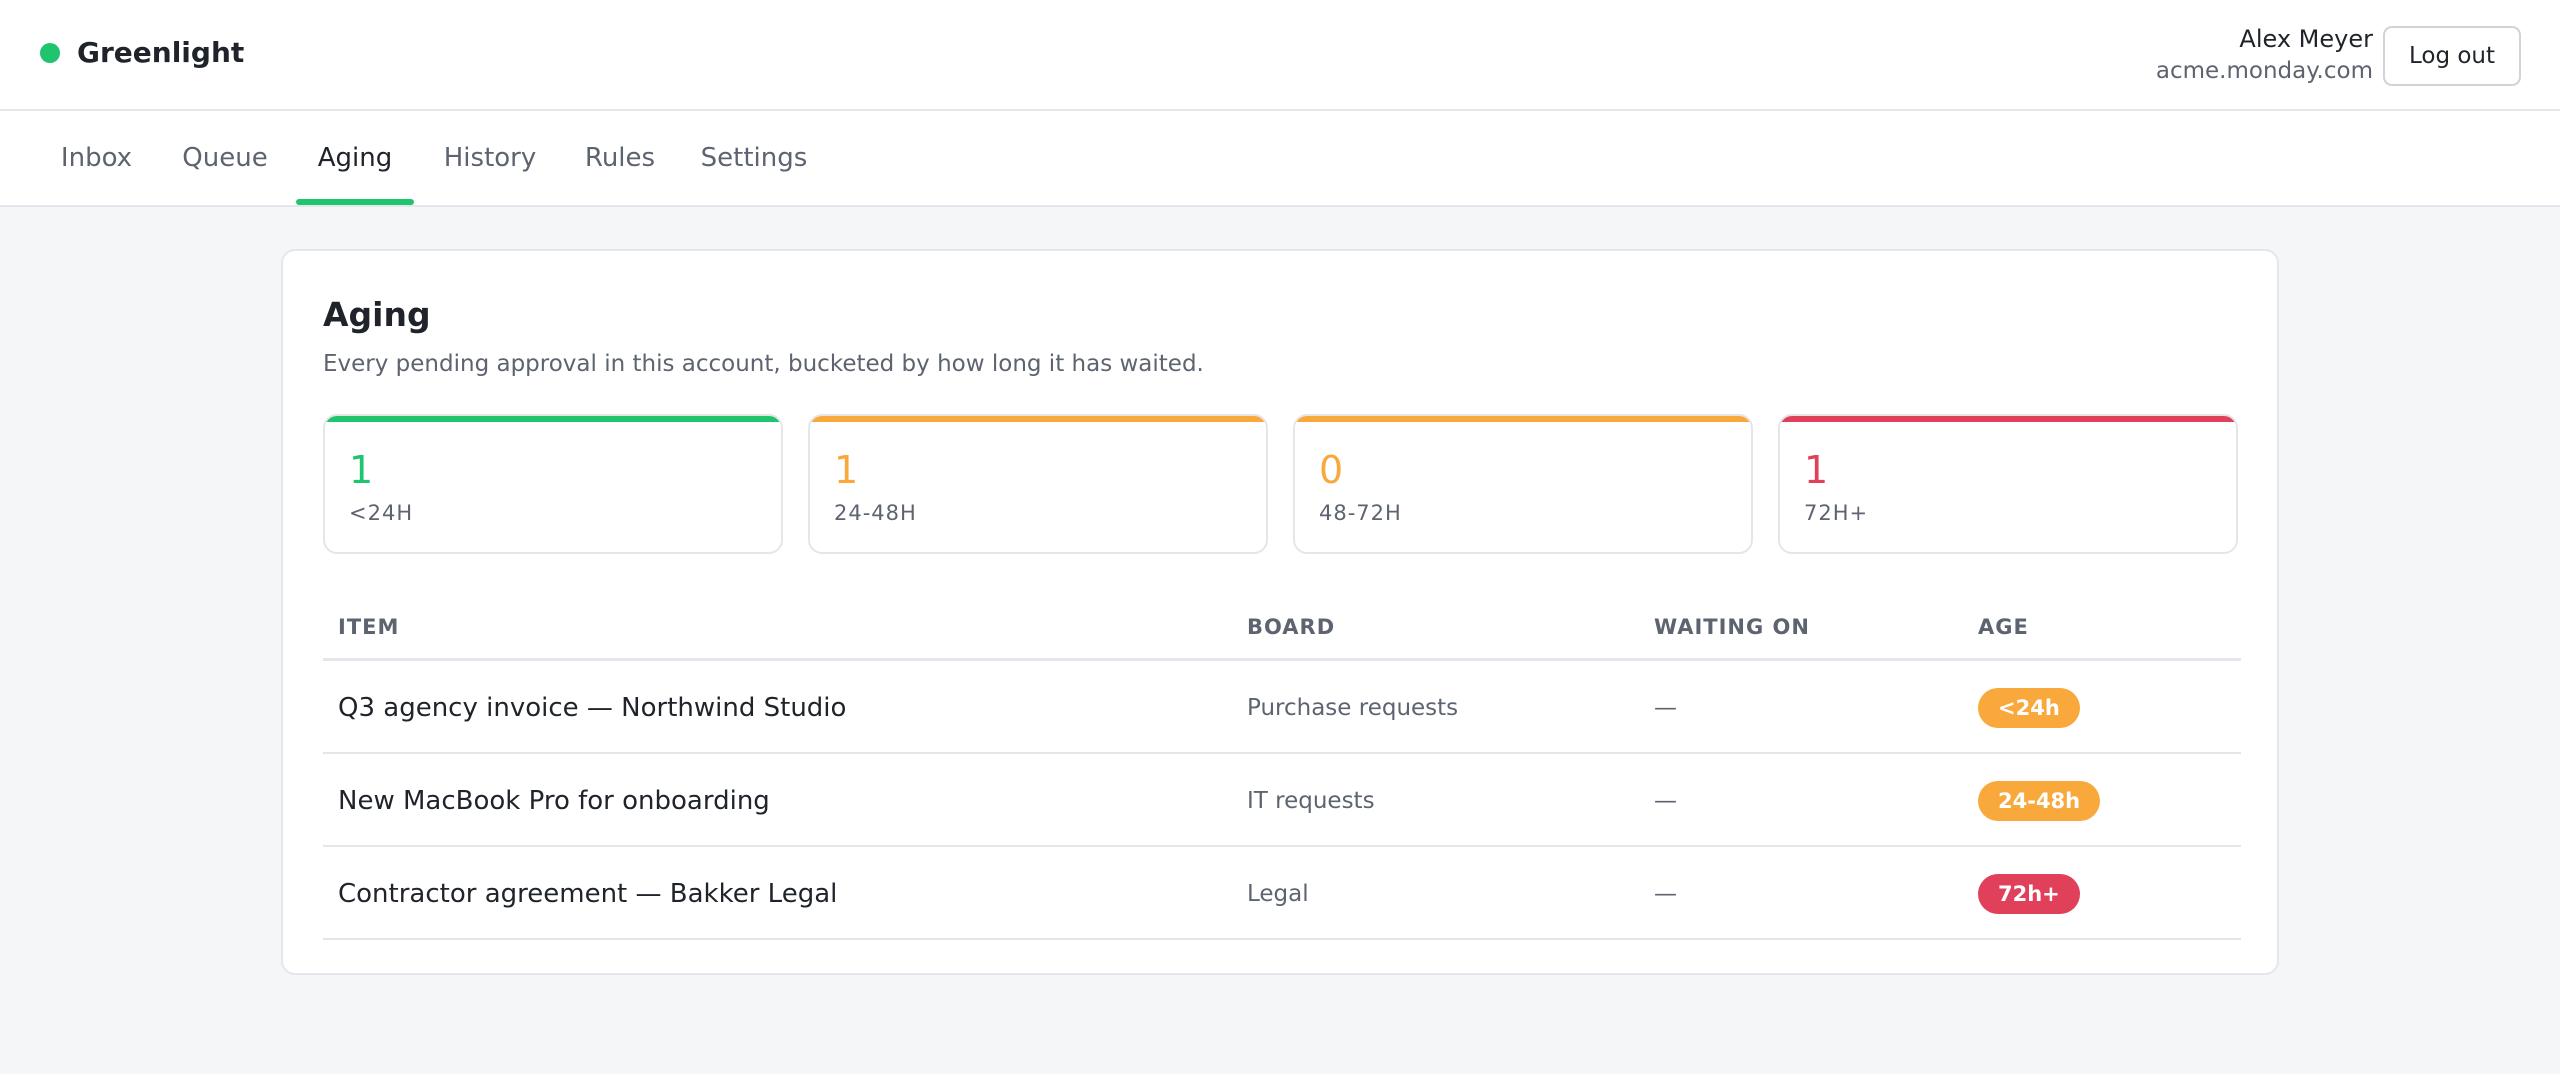 This screenshot has width=2560, height=1074. What do you see at coordinates (1278, 893) in the screenshot?
I see `row-board: Legal` at bounding box center [1278, 893].